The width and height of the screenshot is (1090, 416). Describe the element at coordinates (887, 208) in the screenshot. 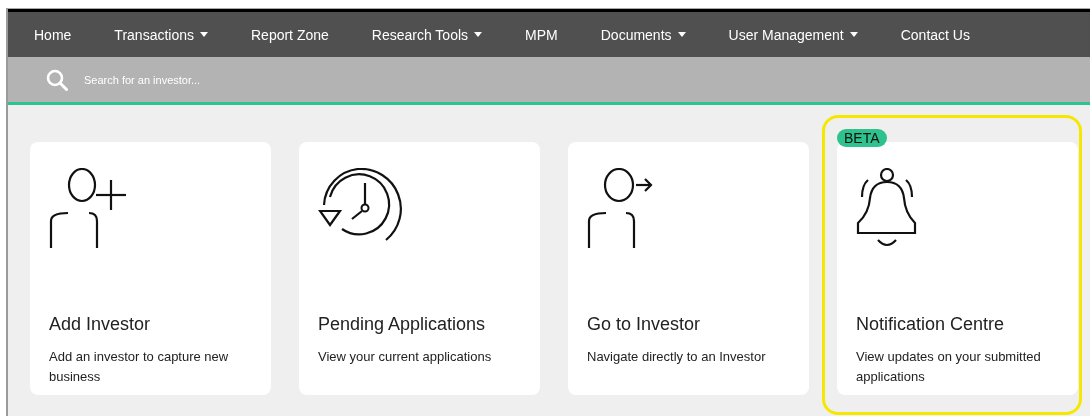

I see `bell-icon` at that location.